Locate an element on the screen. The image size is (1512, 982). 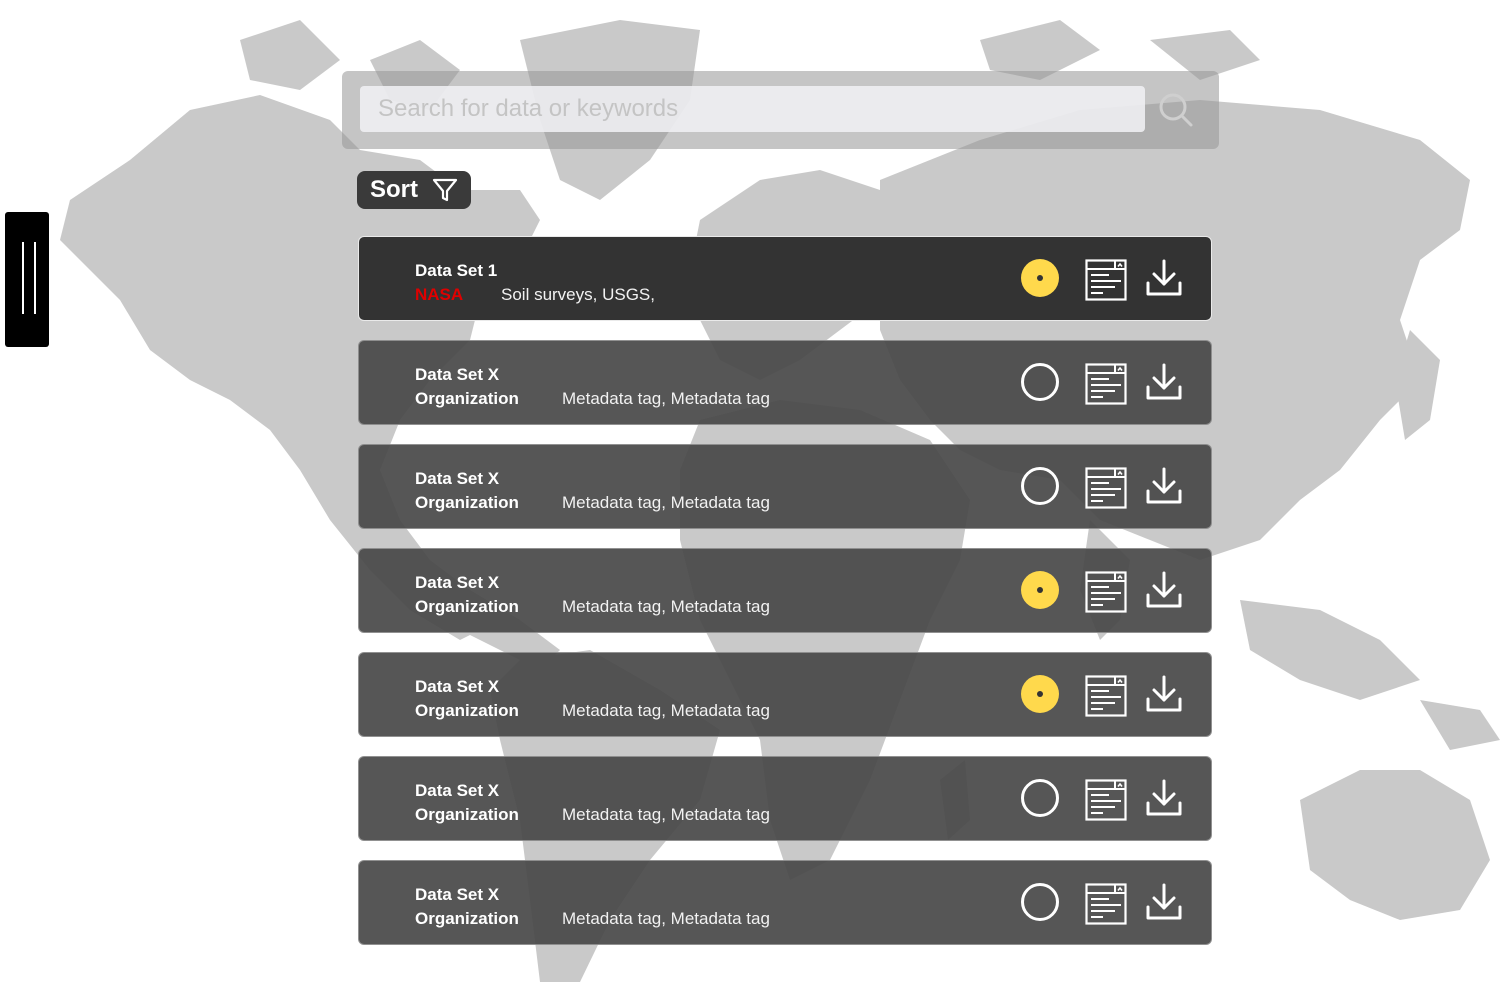
dataset-tags: Soil surveys, USGS, is located at coordinates (578, 294).